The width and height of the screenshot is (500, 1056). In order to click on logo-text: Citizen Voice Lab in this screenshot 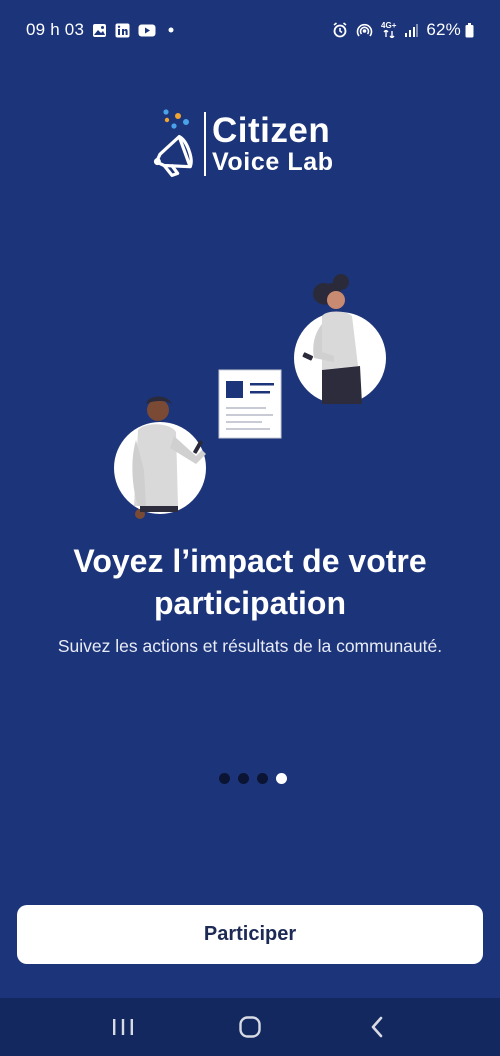, I will do `click(273, 144)`.